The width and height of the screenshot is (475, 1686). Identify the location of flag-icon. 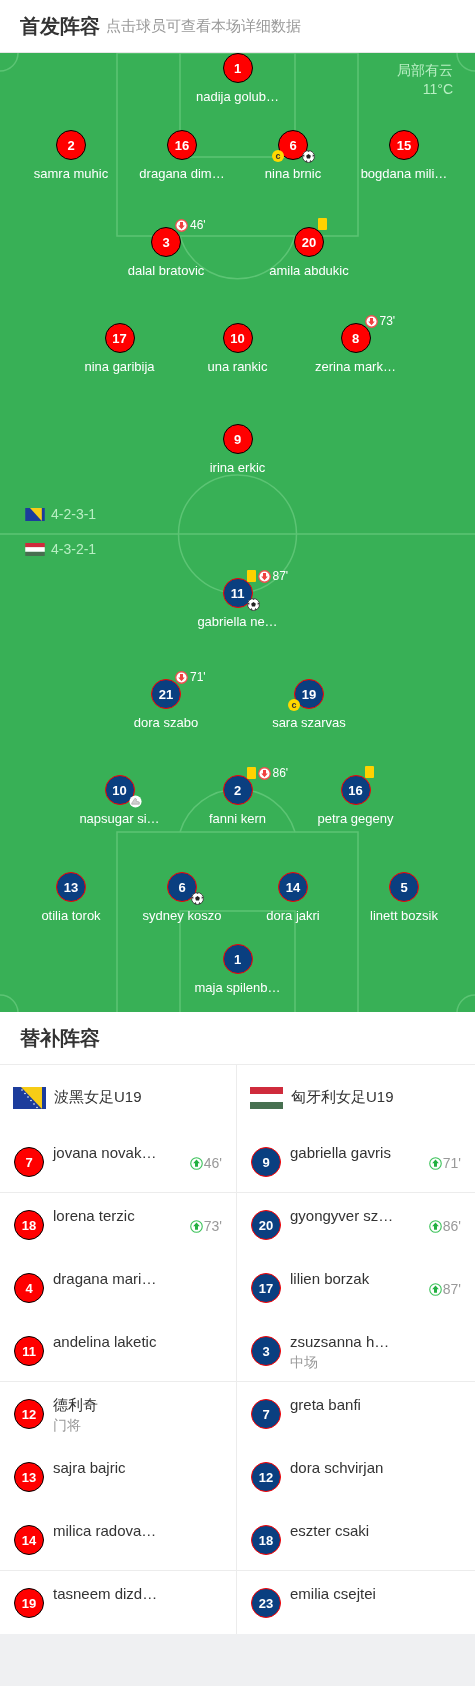
(29, 1097).